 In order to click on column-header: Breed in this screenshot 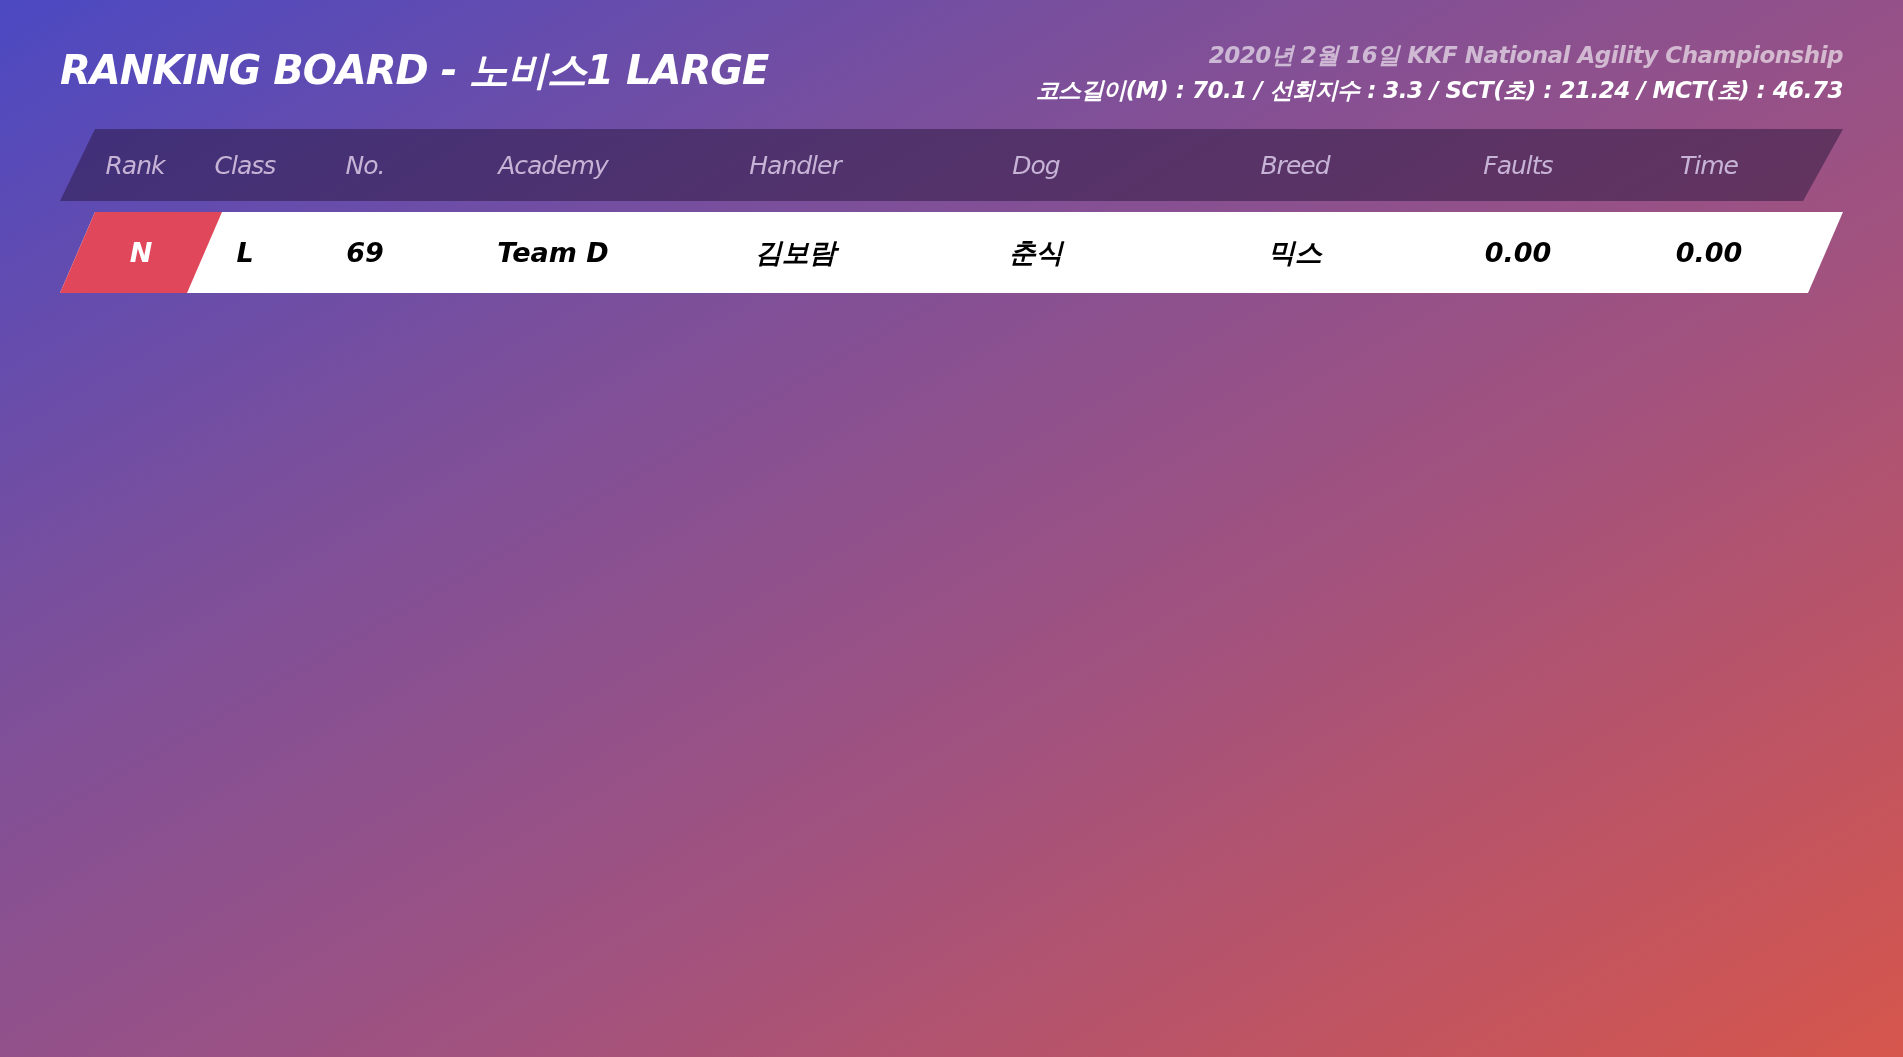, I will do `click(1295, 165)`.